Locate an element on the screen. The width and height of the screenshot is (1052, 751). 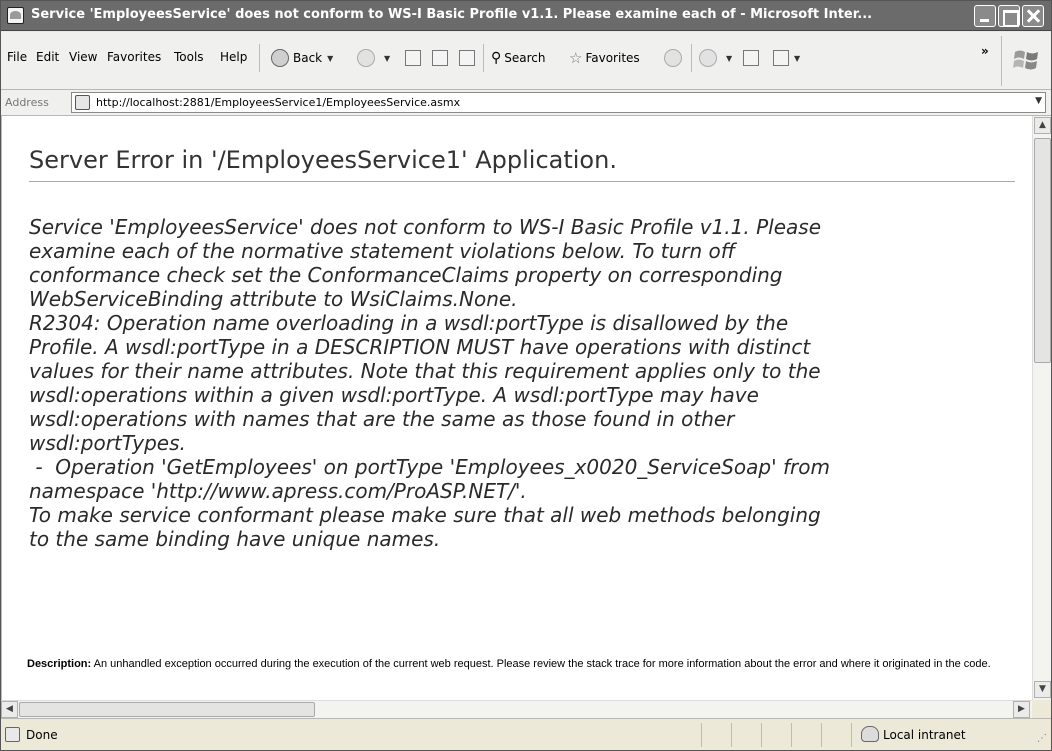
vertical-scrollbar: ▲ ▼ is located at coordinates (1041, 408).